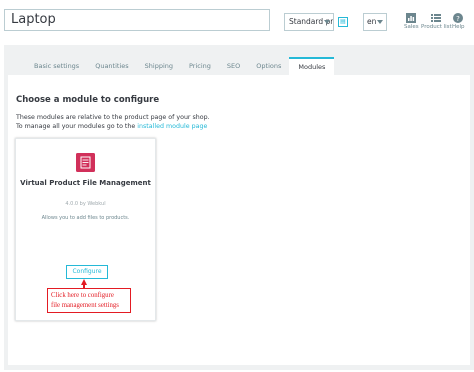 Image resolution: width=474 pixels, height=372 pixels. What do you see at coordinates (312, 66) in the screenshot?
I see `tab-modules: Modules` at bounding box center [312, 66].